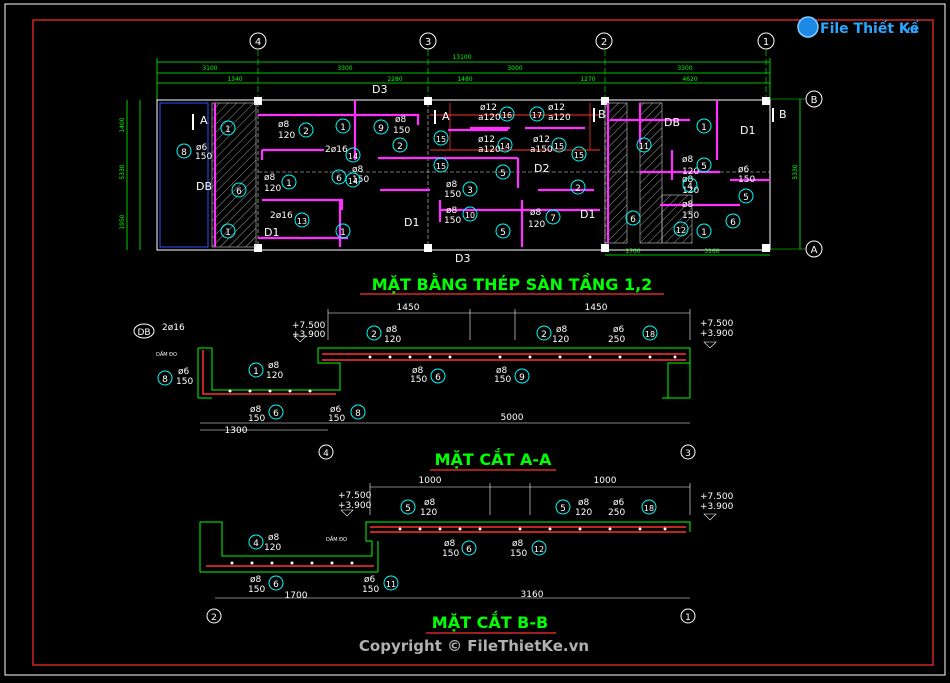  I want to click on grid-bubble-a: A, so click(814, 249).